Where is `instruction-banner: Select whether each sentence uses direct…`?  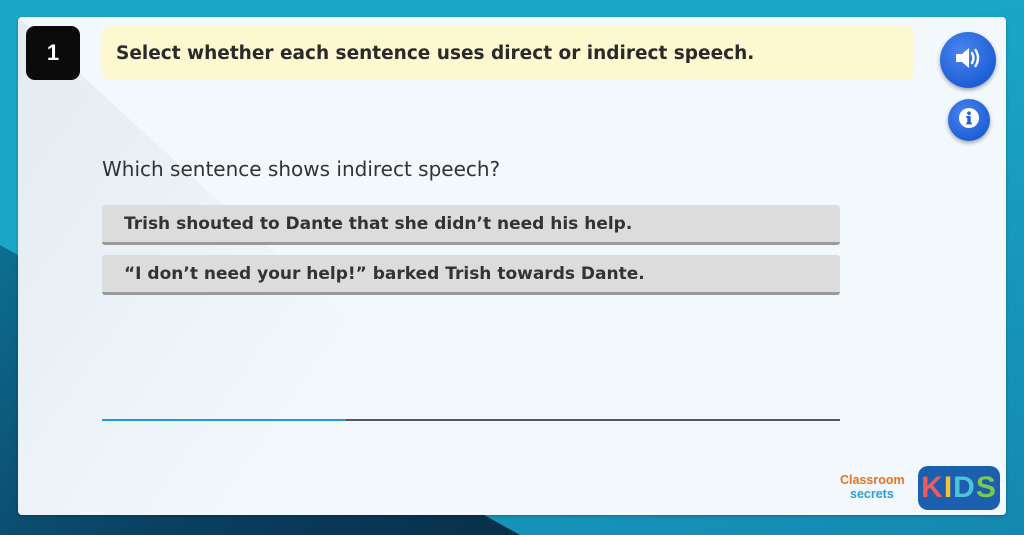
instruction-banner: Select whether each sentence uses direct… is located at coordinates (508, 53).